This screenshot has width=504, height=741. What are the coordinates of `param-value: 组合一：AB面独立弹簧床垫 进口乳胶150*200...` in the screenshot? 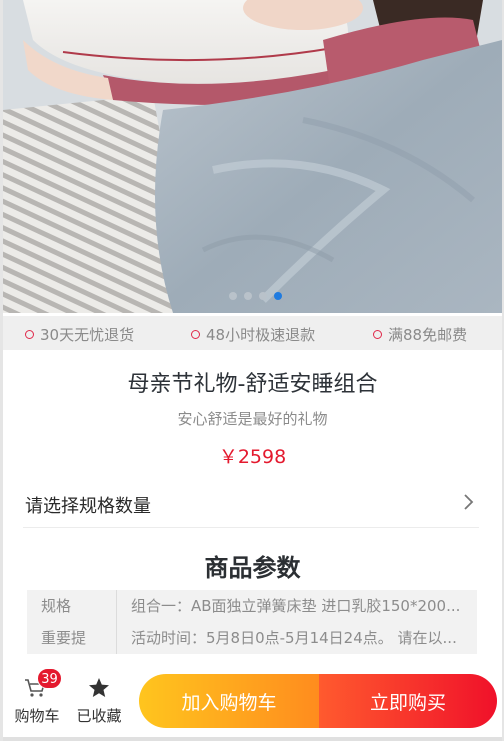 It's located at (296, 606).